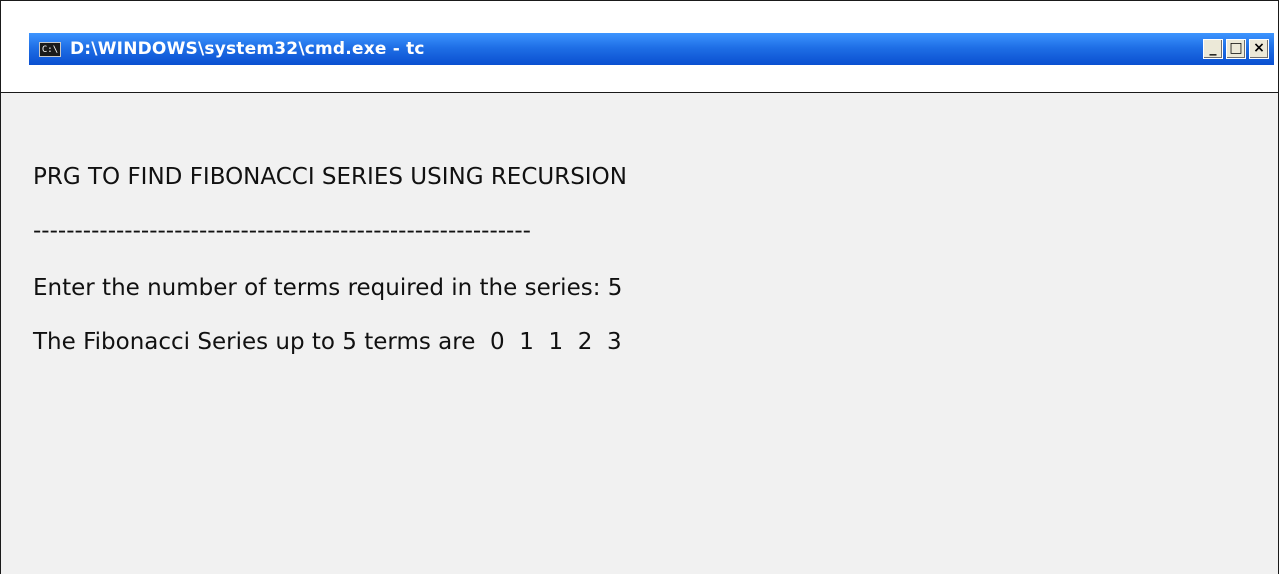 This screenshot has height=575, width=1281. I want to click on close-button: ×, so click(1259, 49).